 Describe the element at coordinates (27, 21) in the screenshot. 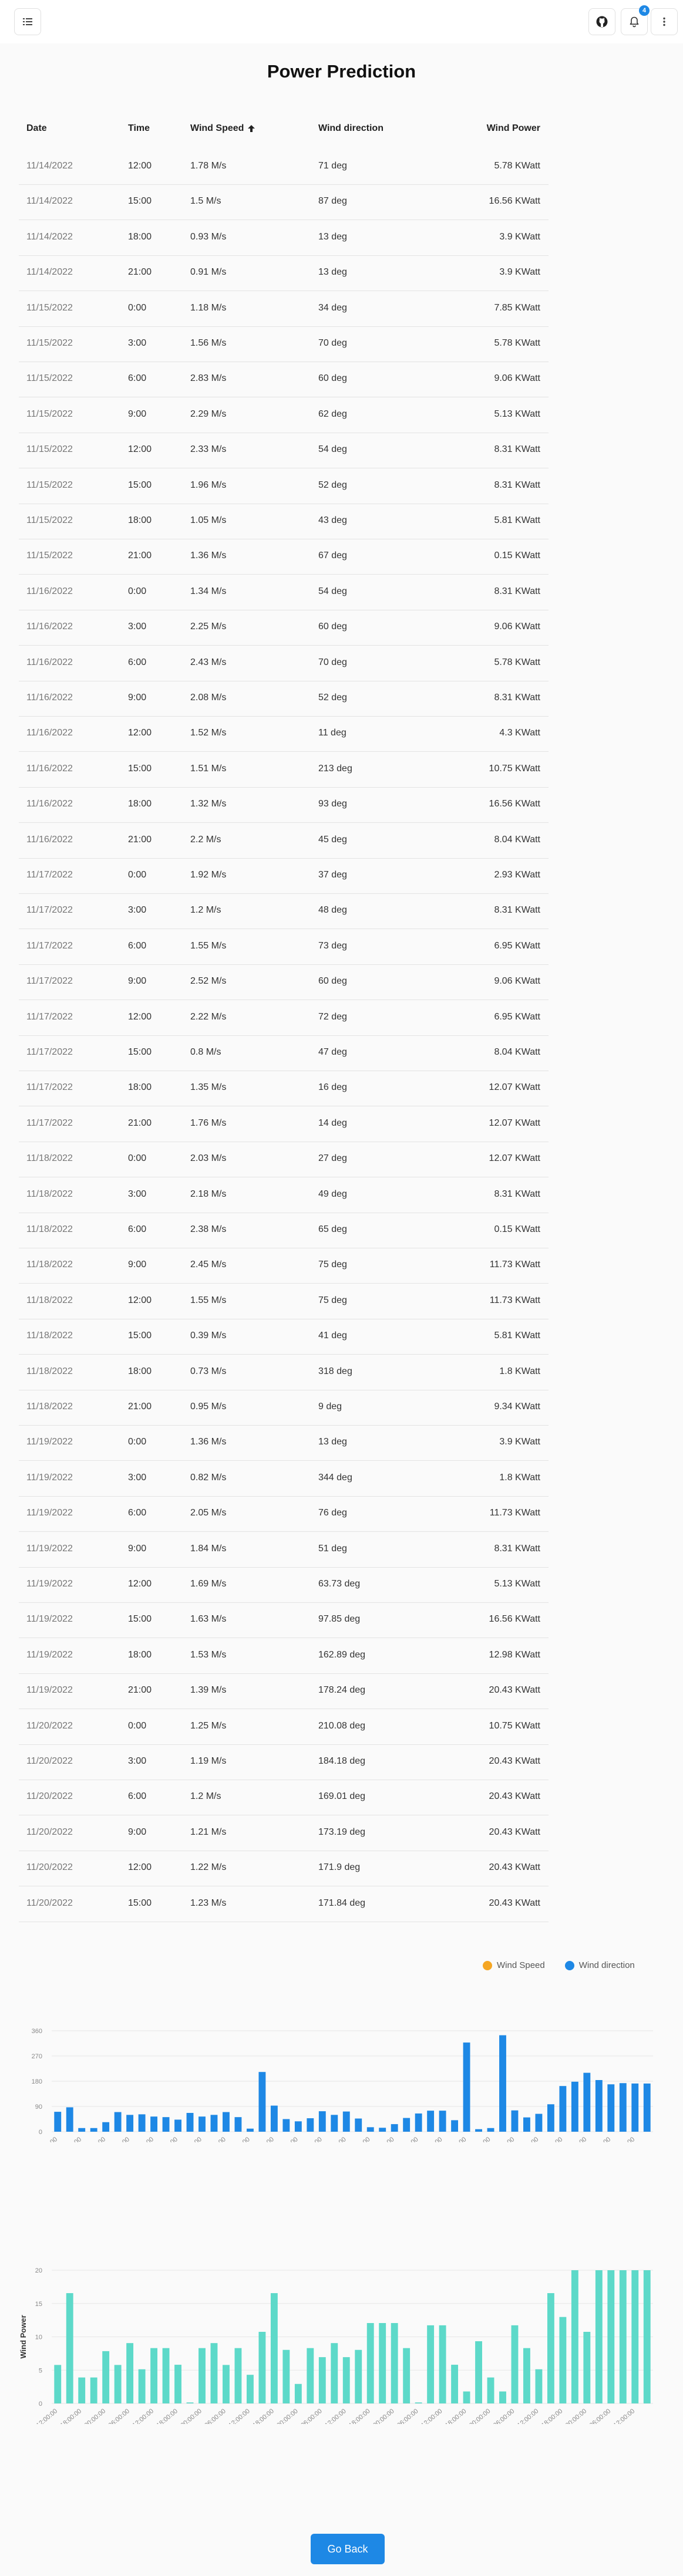

I see `menu-button` at that location.